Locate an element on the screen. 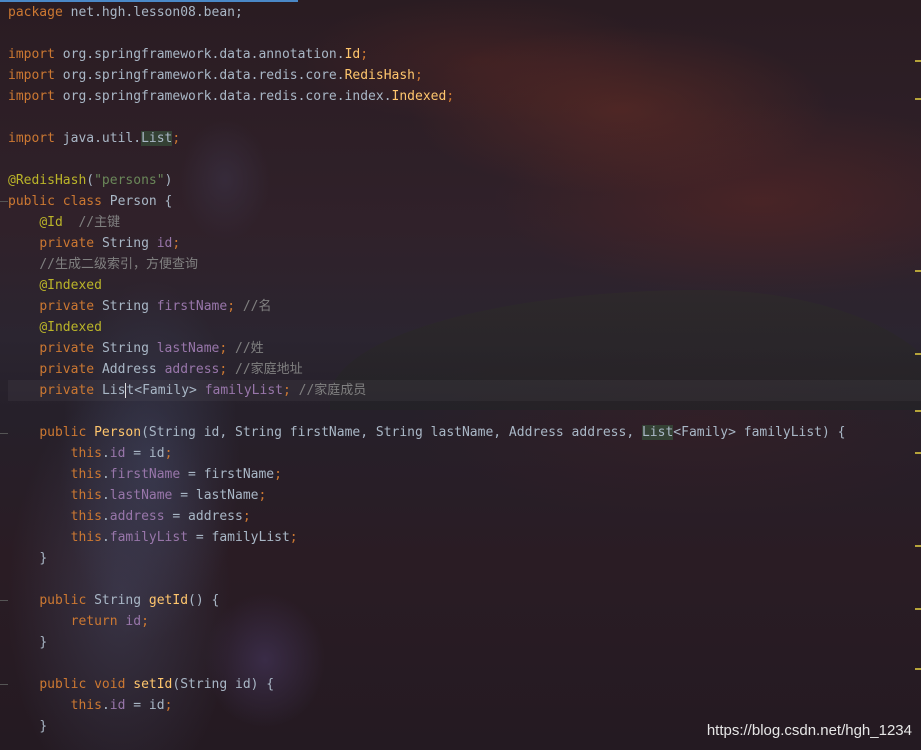 Image resolution: width=921 pixels, height=750 pixels. code-line-14: @Indexed is located at coordinates (464, 285).